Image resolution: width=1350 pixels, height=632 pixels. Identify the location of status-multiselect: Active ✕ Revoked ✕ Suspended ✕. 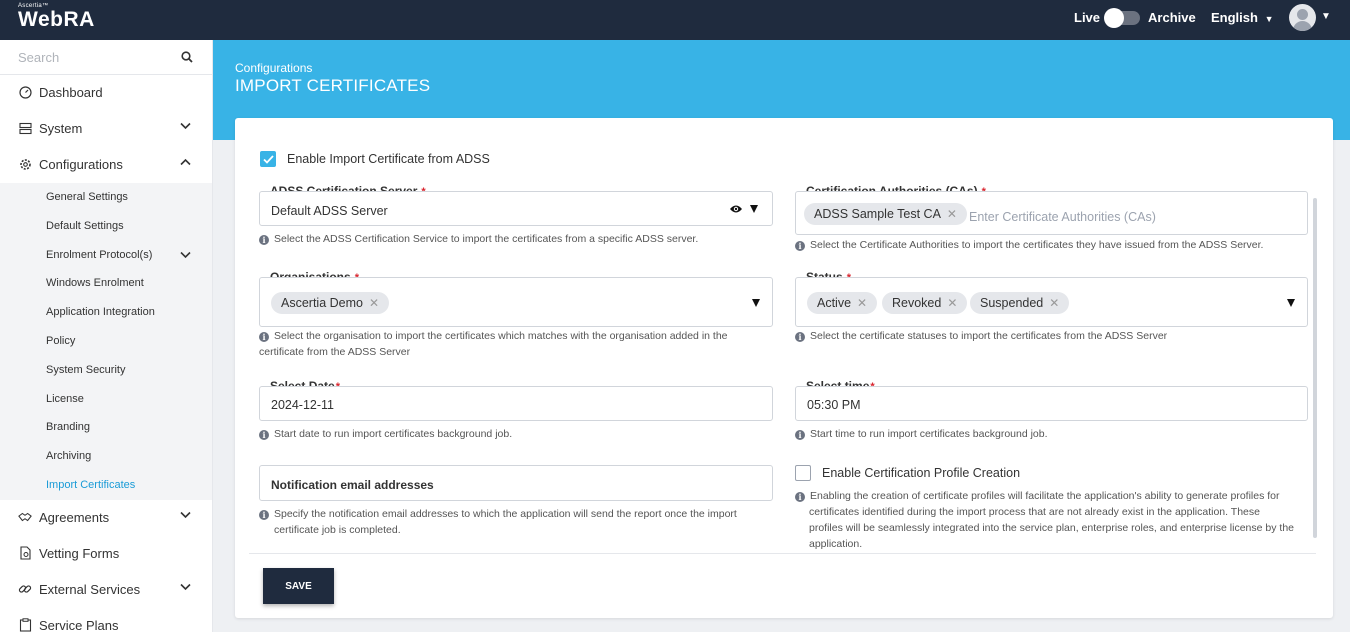
(1051, 302).